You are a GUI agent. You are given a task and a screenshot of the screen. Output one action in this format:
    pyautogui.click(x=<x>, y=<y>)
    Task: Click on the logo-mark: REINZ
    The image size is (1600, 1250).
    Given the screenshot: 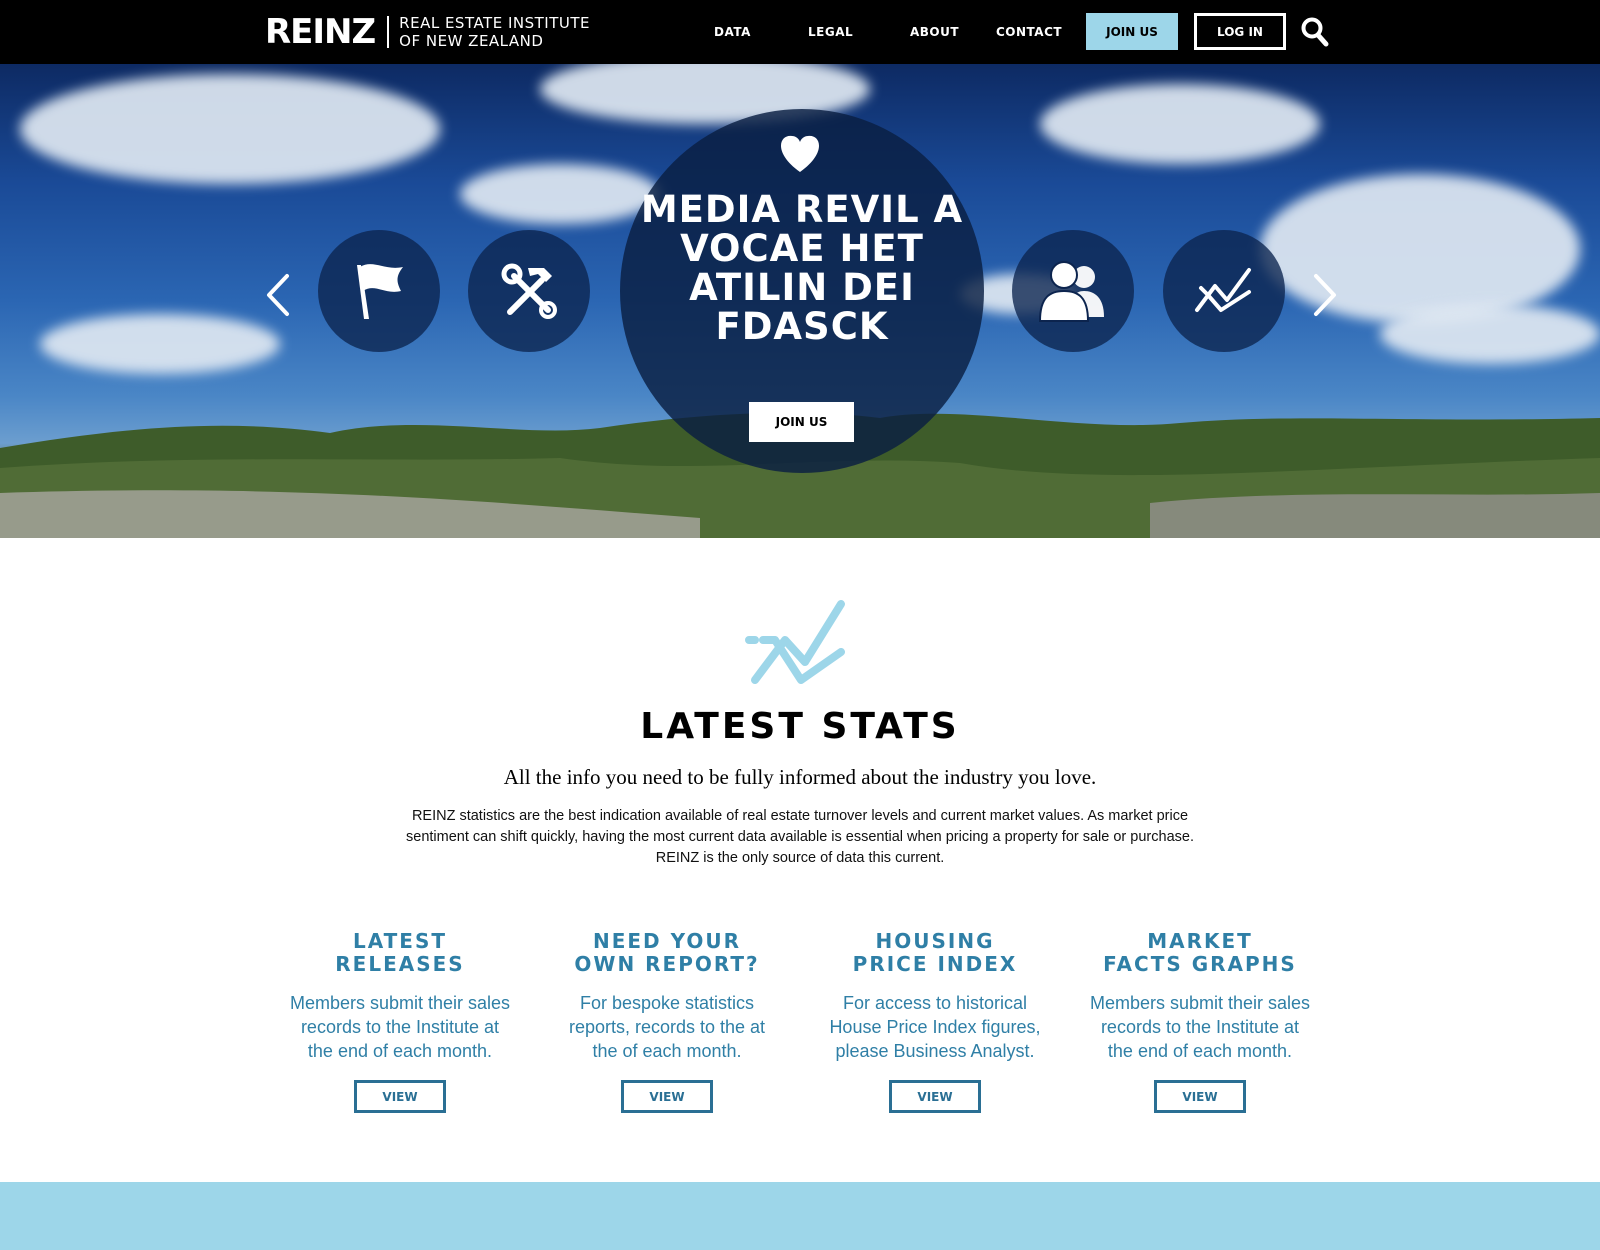 What is the action you would take?
    pyautogui.click(x=320, y=32)
    